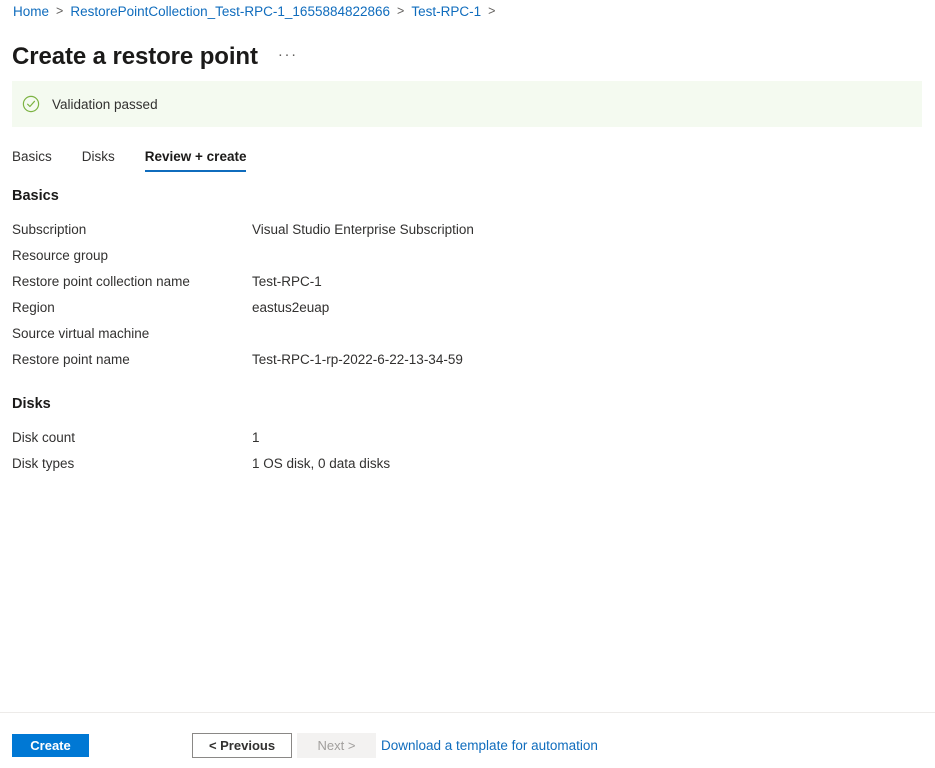 Image resolution: width=935 pixels, height=768 pixels. I want to click on next-button: Next >, so click(336, 745).